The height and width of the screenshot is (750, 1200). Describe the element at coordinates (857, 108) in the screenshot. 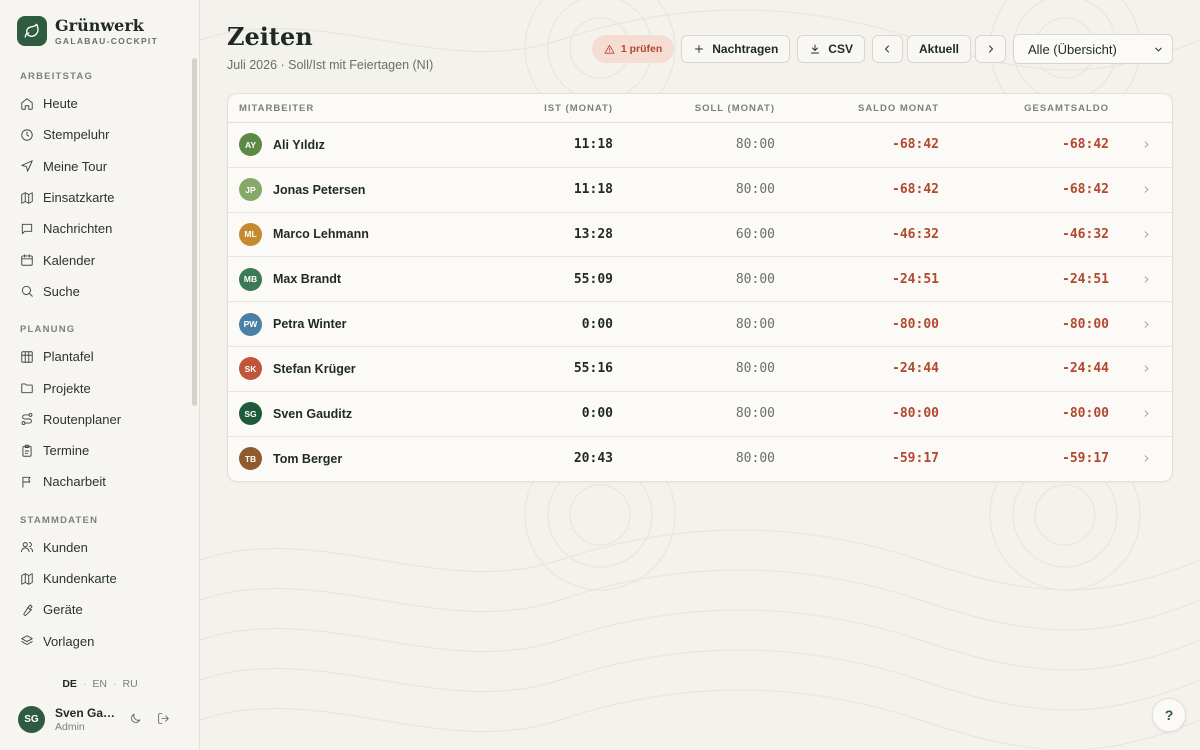

I see `column-header-saldo: SALDO MONAT` at that location.